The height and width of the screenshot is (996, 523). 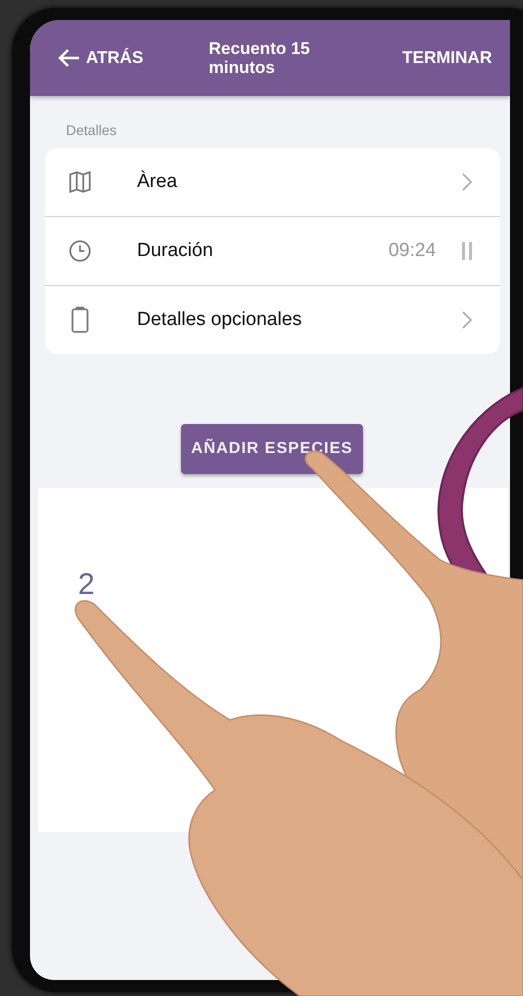 What do you see at coordinates (259, 58) in the screenshot?
I see `screen-title: Recuento 15 minutos` at bounding box center [259, 58].